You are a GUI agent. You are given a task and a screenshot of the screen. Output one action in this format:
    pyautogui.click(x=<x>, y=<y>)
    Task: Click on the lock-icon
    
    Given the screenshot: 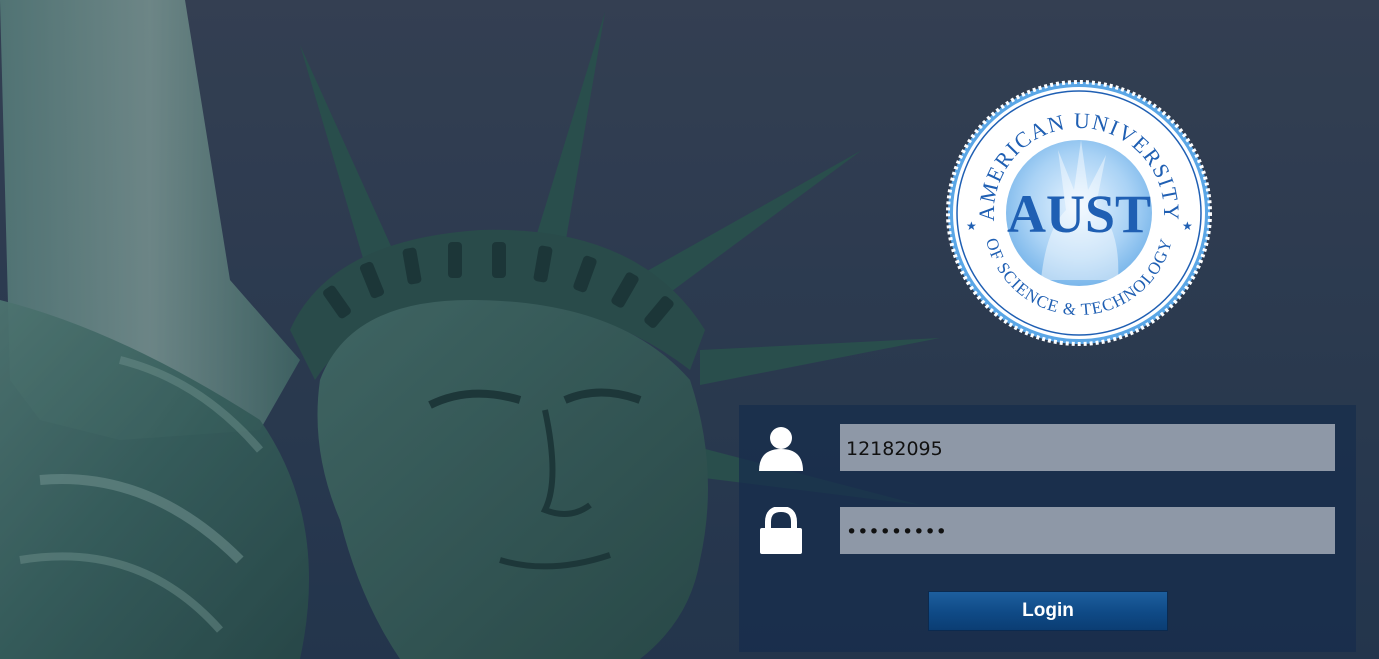 What is the action you would take?
    pyautogui.click(x=781, y=529)
    